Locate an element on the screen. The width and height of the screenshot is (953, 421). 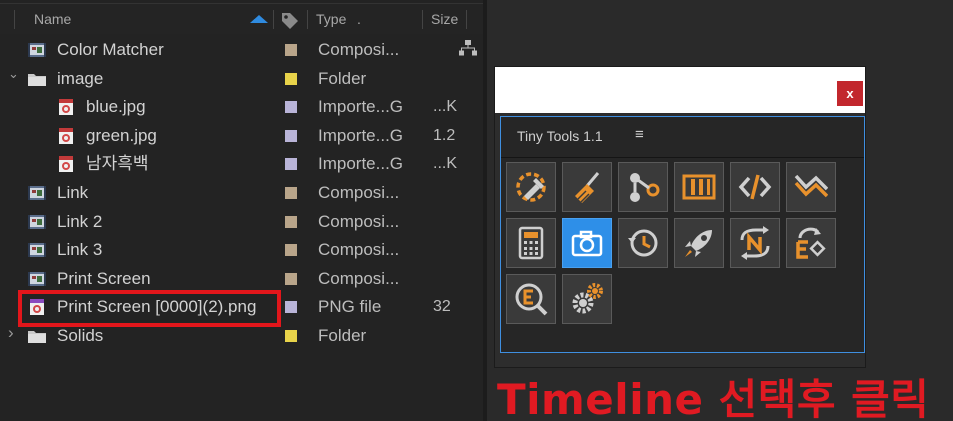
history-icon is located at coordinates (643, 243).